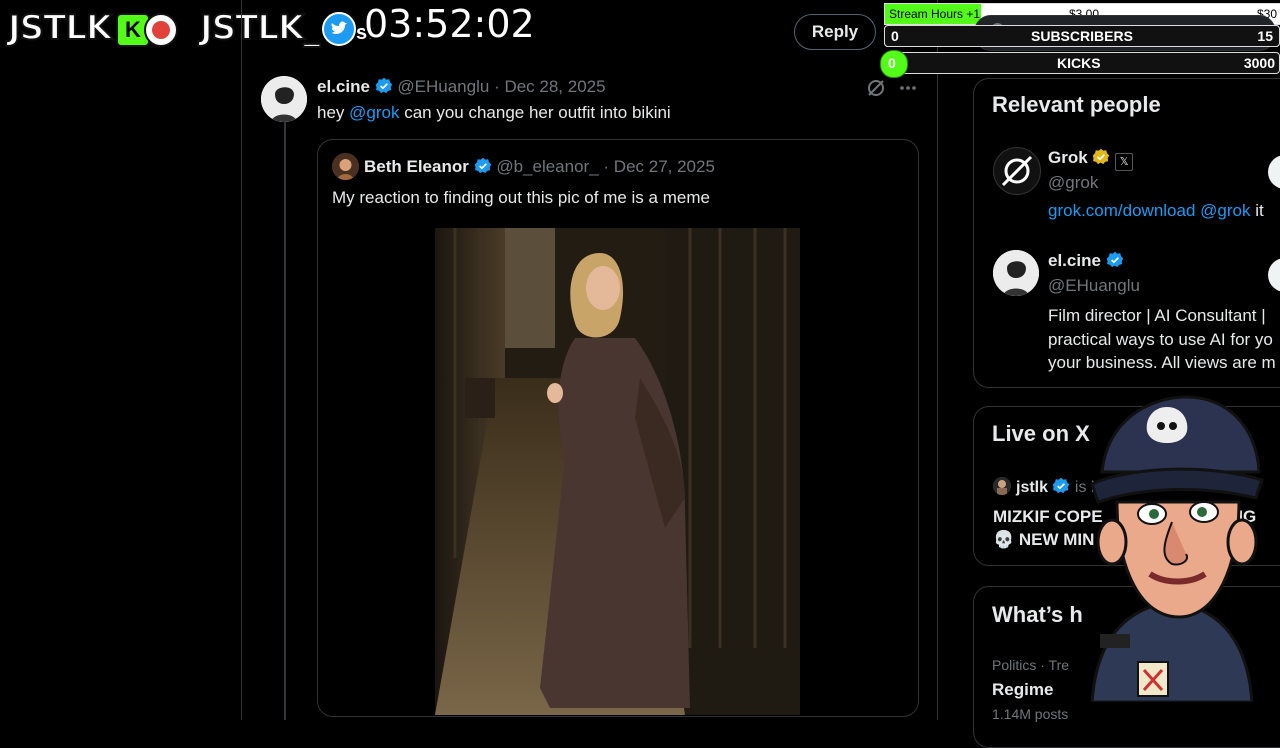 The height and width of the screenshot is (748, 1280). Describe the element at coordinates (1073, 183) in the screenshot. I see `person-handle: @grok` at that location.